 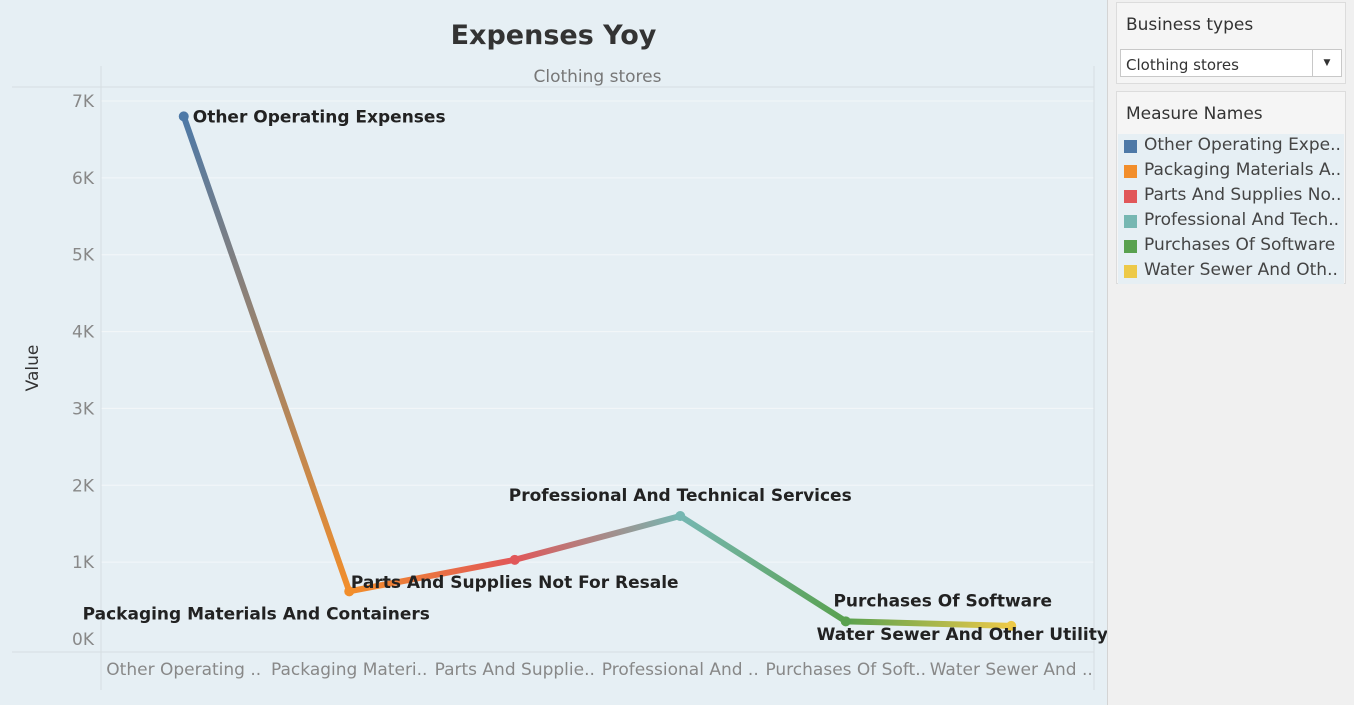 I want to click on data-label: Water Sewer And Other Utility, so click(x=962, y=635).